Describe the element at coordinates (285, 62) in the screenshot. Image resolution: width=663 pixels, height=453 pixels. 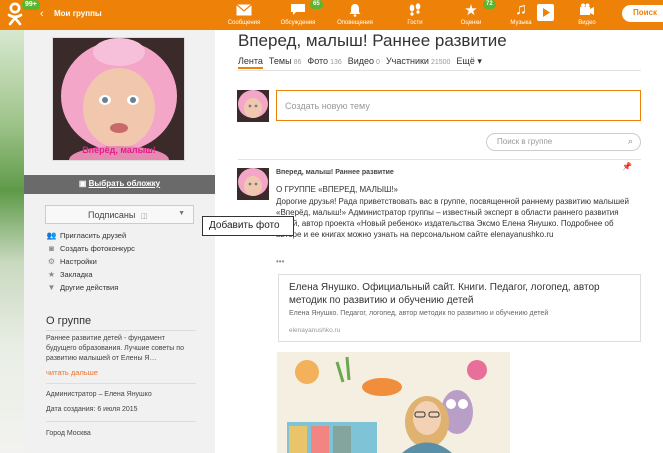
I see `tab-topics: Темы 86` at that location.